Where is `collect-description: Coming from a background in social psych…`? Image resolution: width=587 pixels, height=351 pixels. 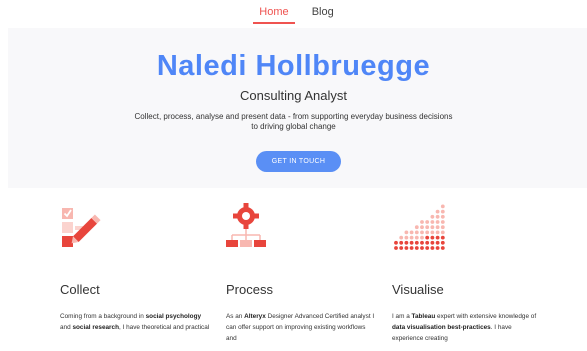
collect-description: Coming from a background in social psych… is located at coordinates (135, 322).